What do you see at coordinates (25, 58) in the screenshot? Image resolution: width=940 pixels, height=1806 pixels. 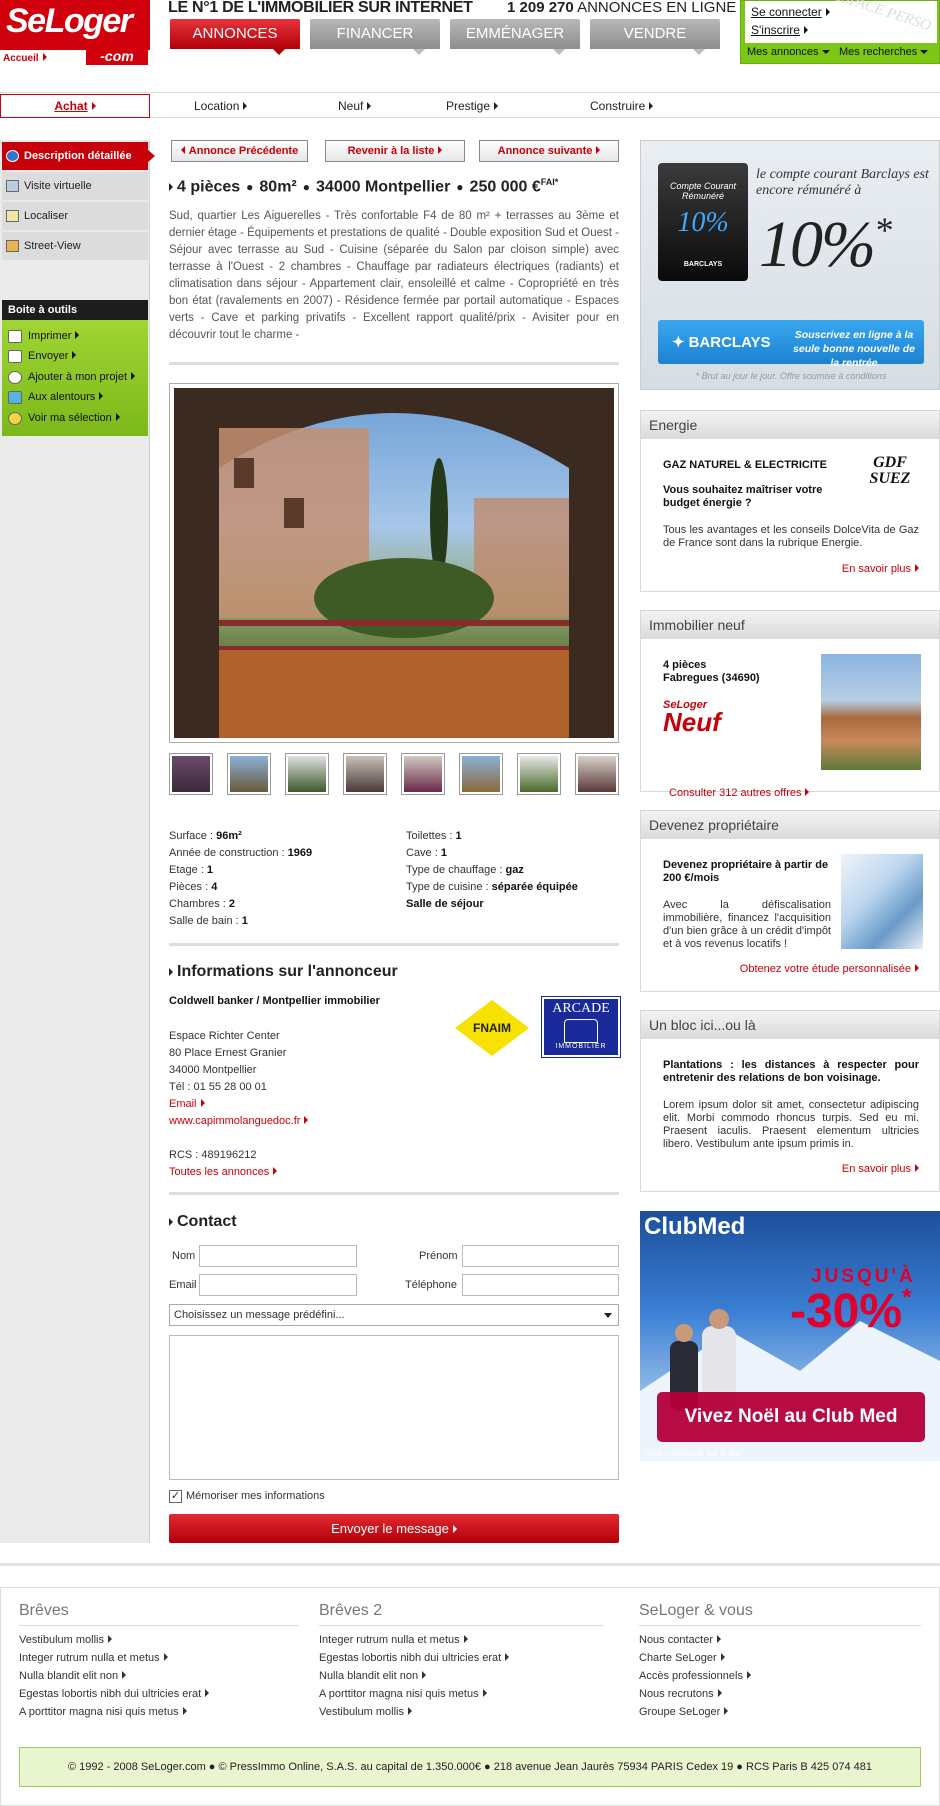 I see `home-link: Accueil` at bounding box center [25, 58].